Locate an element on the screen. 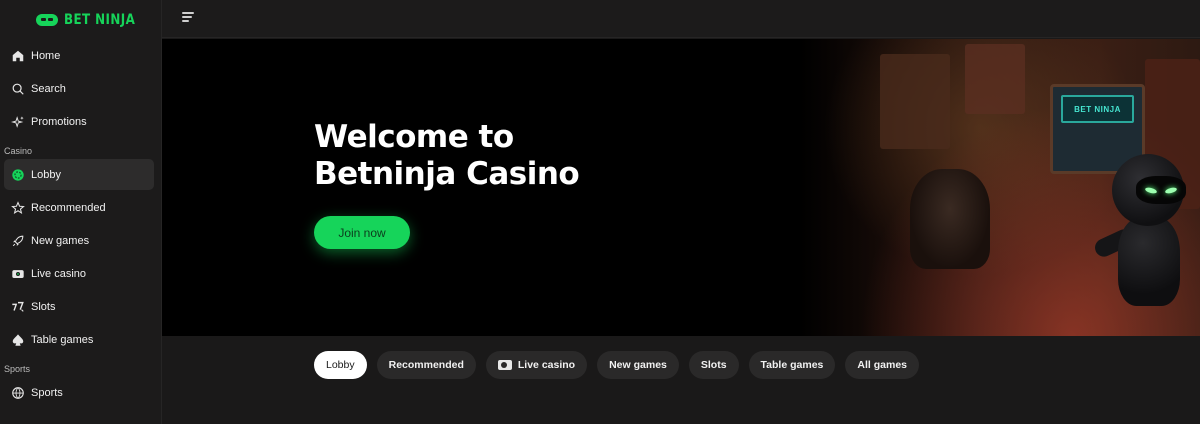  category-pill-new-games: New games is located at coordinates (638, 365).